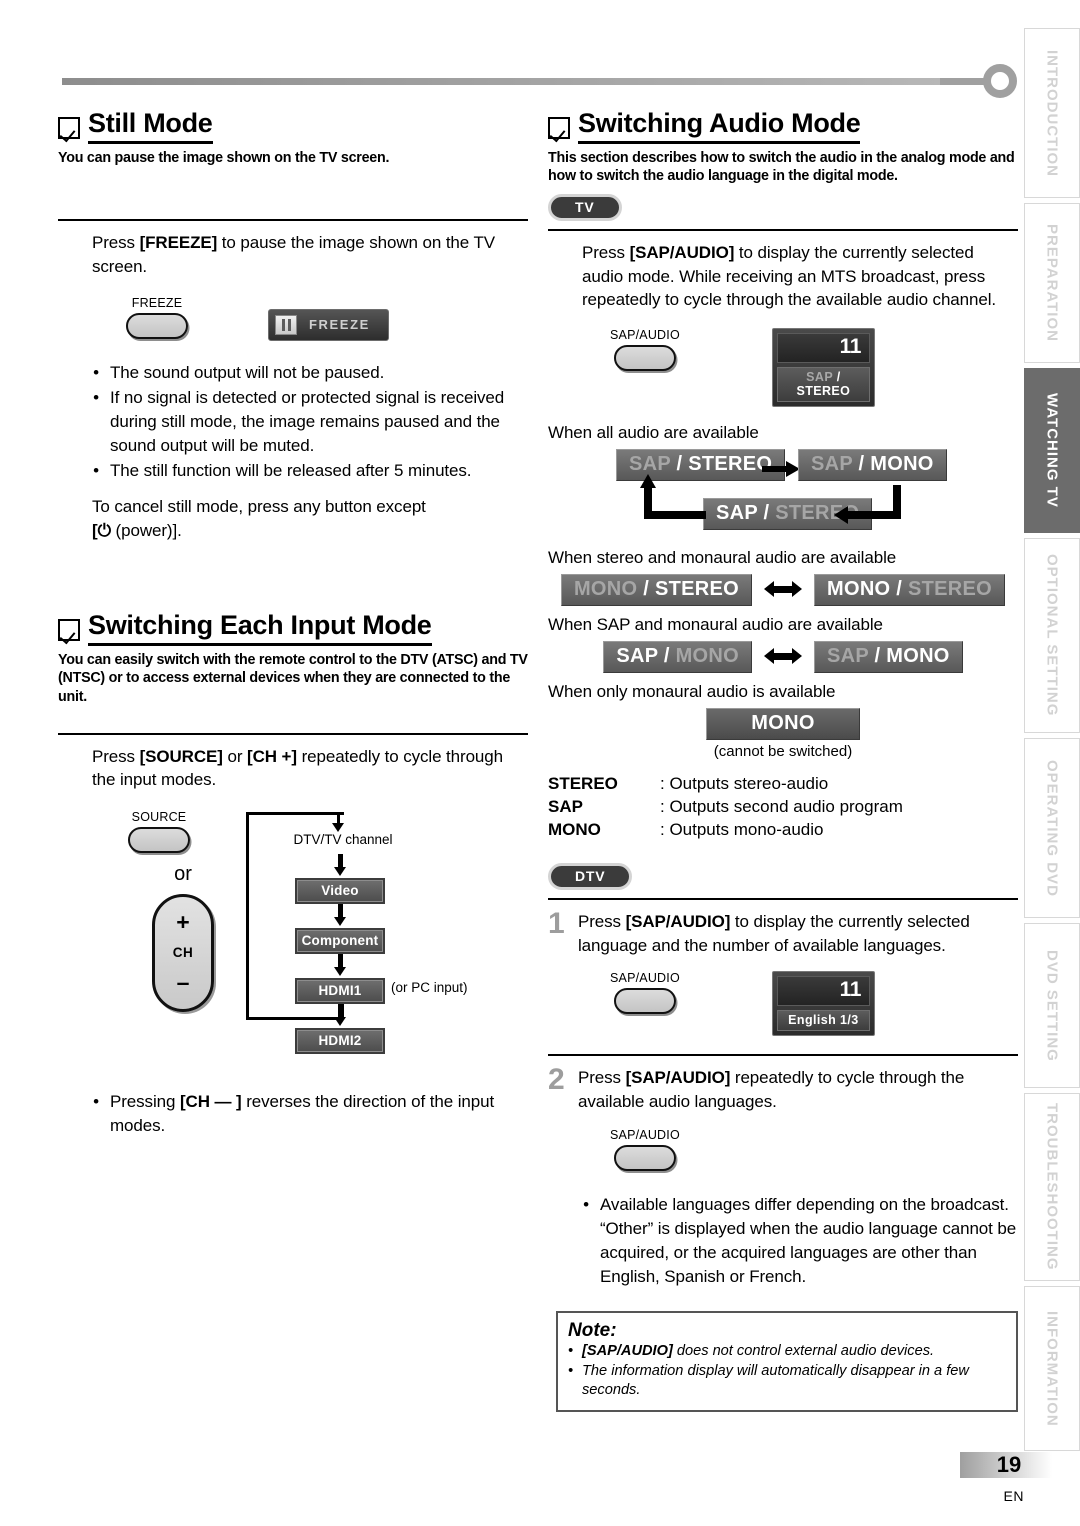 This screenshot has height=1526, width=1080. What do you see at coordinates (210, 1101) in the screenshot?
I see `ch-minus-key-label: [CH — ]` at bounding box center [210, 1101].